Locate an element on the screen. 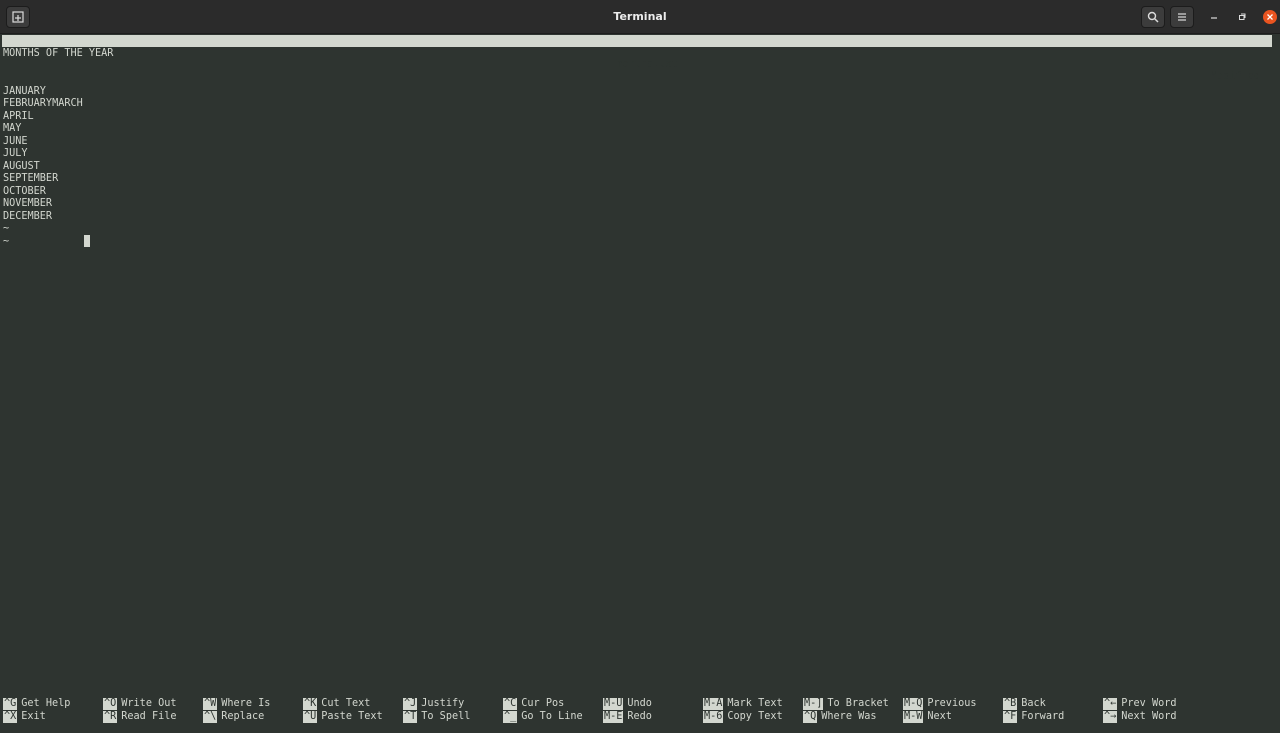 The image size is (1280, 733). shortcut-label: Redo is located at coordinates (639, 716).